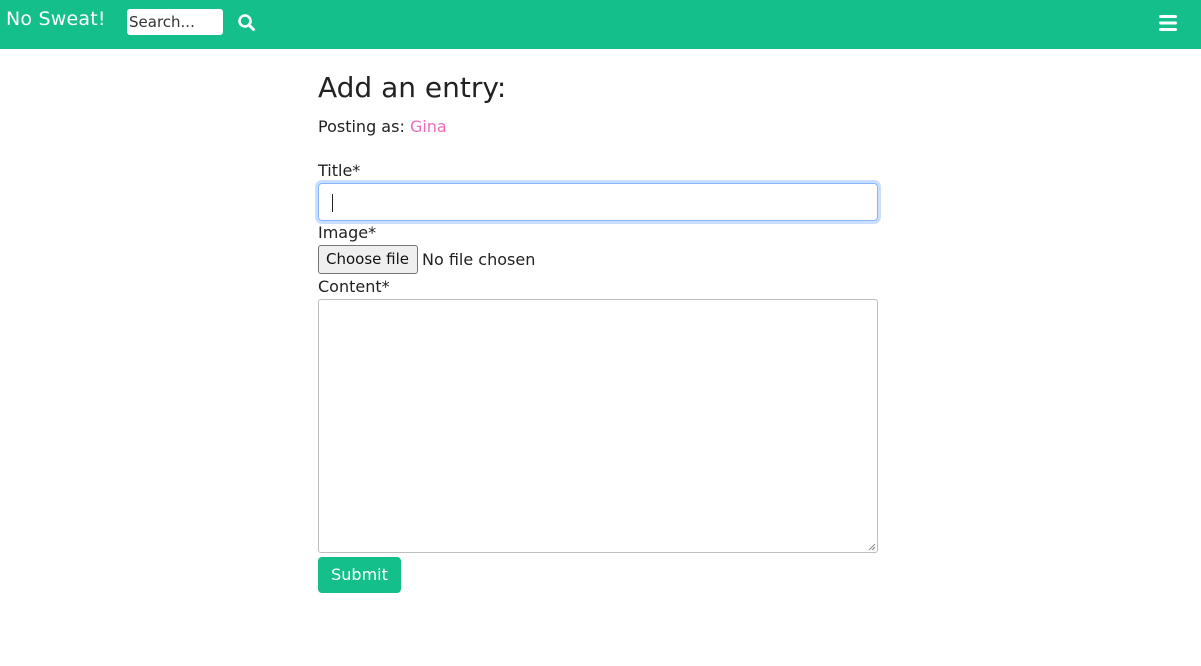 This screenshot has width=1201, height=666. What do you see at coordinates (332, 203) in the screenshot?
I see `text-caret` at bounding box center [332, 203].